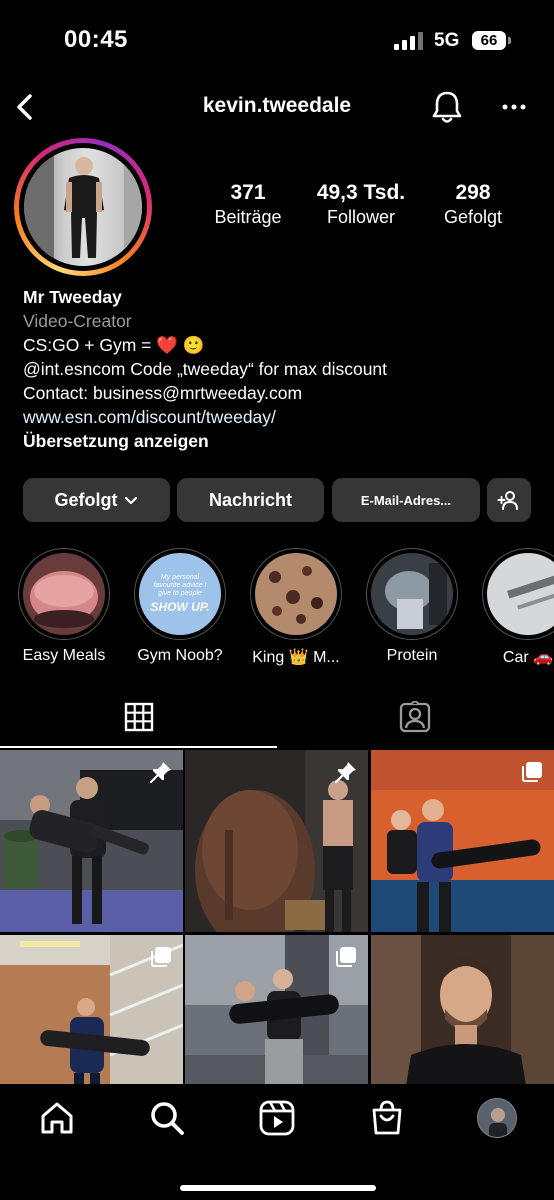 This screenshot has height=1200, width=554. What do you see at coordinates (130, 500) in the screenshot?
I see `chevron-down-icon` at bounding box center [130, 500].